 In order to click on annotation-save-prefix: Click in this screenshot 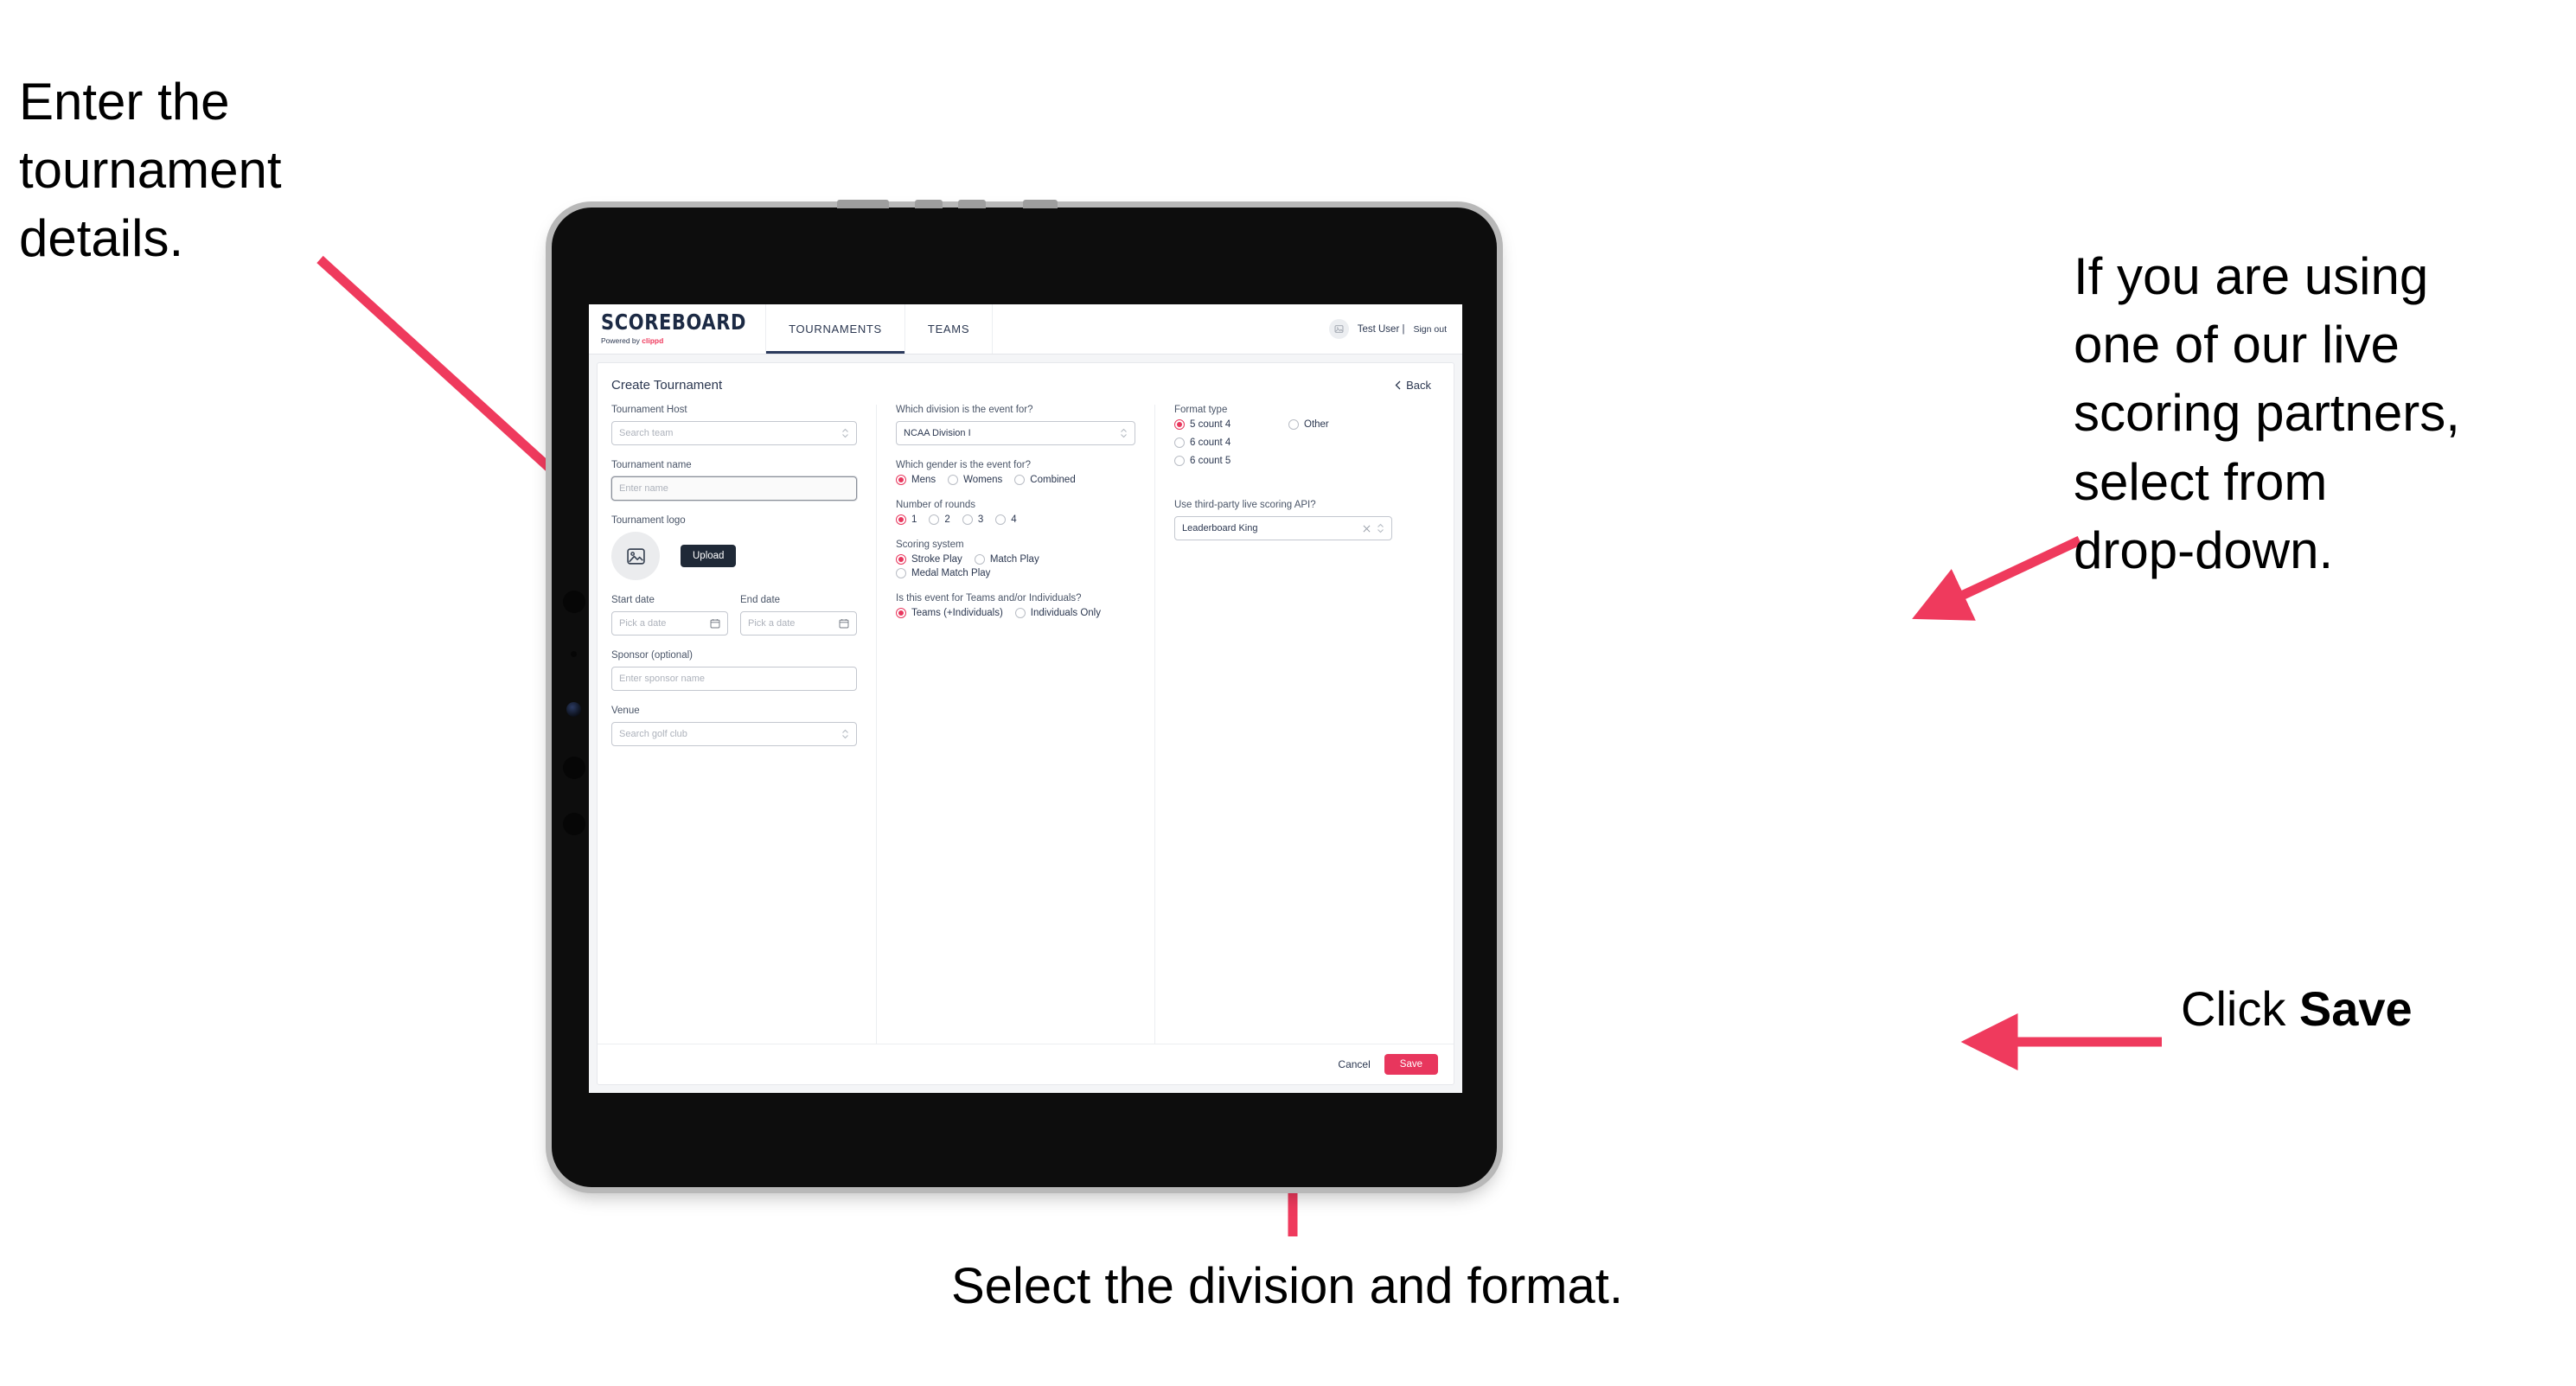, I will do `click(2240, 1008)`.